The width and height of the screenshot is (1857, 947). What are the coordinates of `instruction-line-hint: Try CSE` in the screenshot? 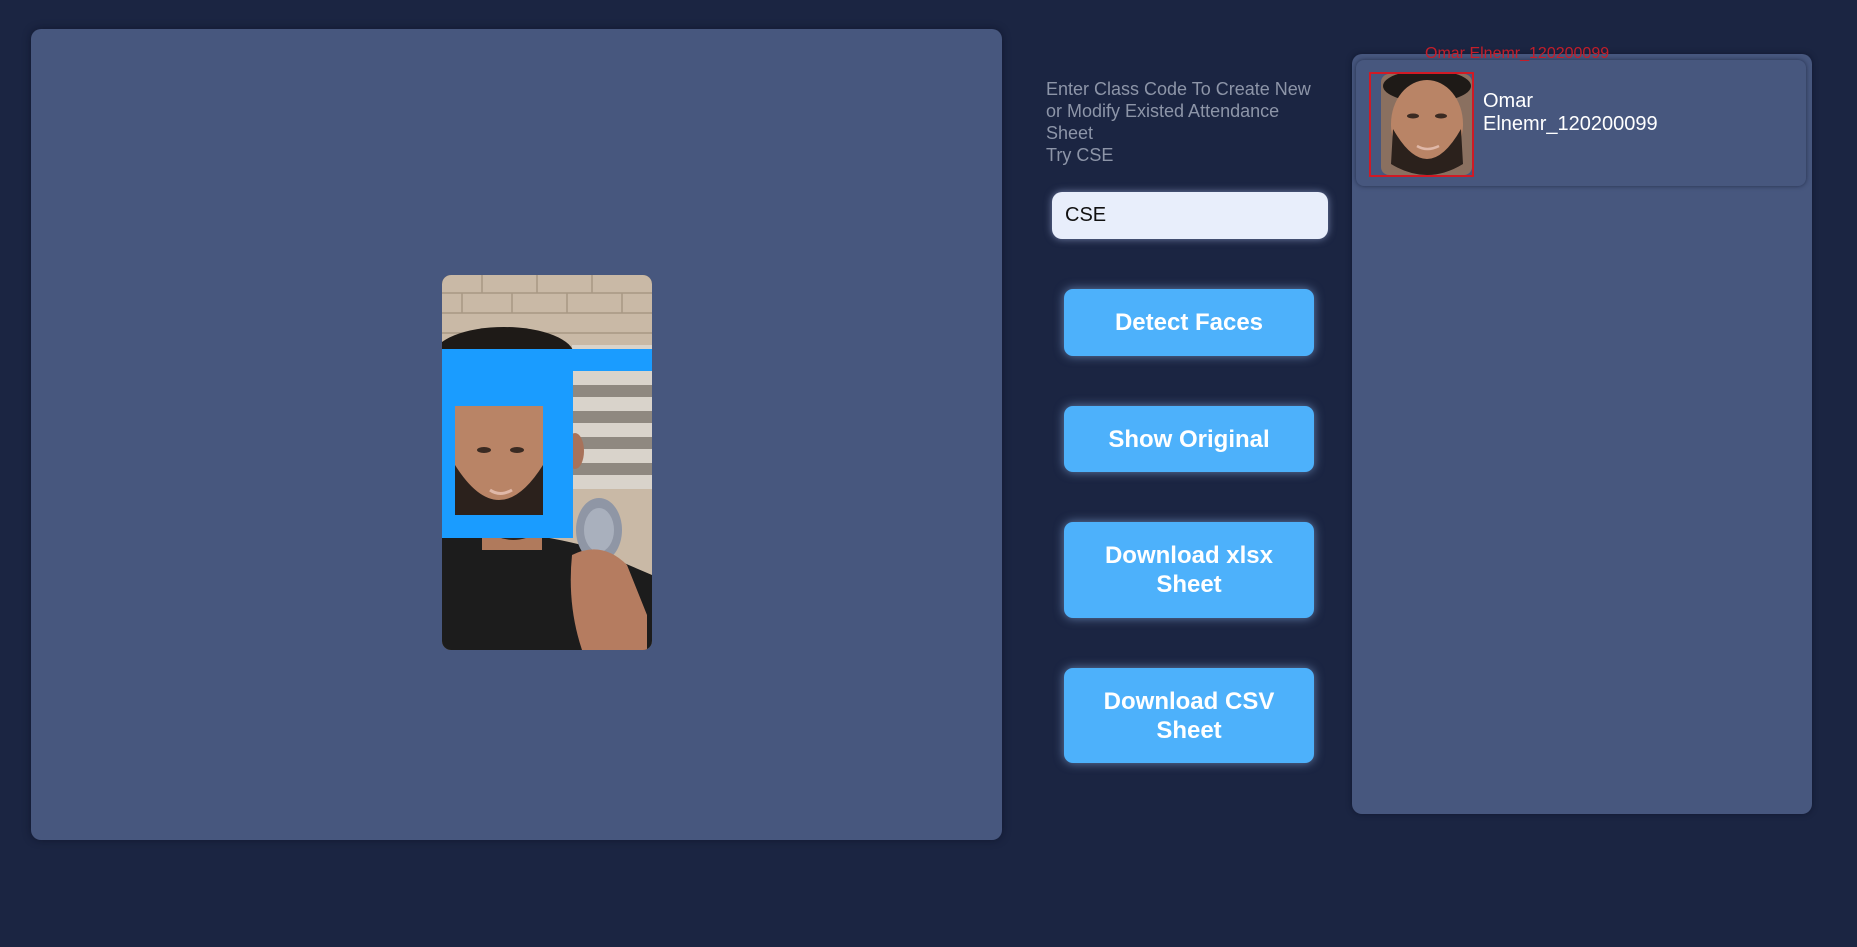 It's located at (1080, 155).